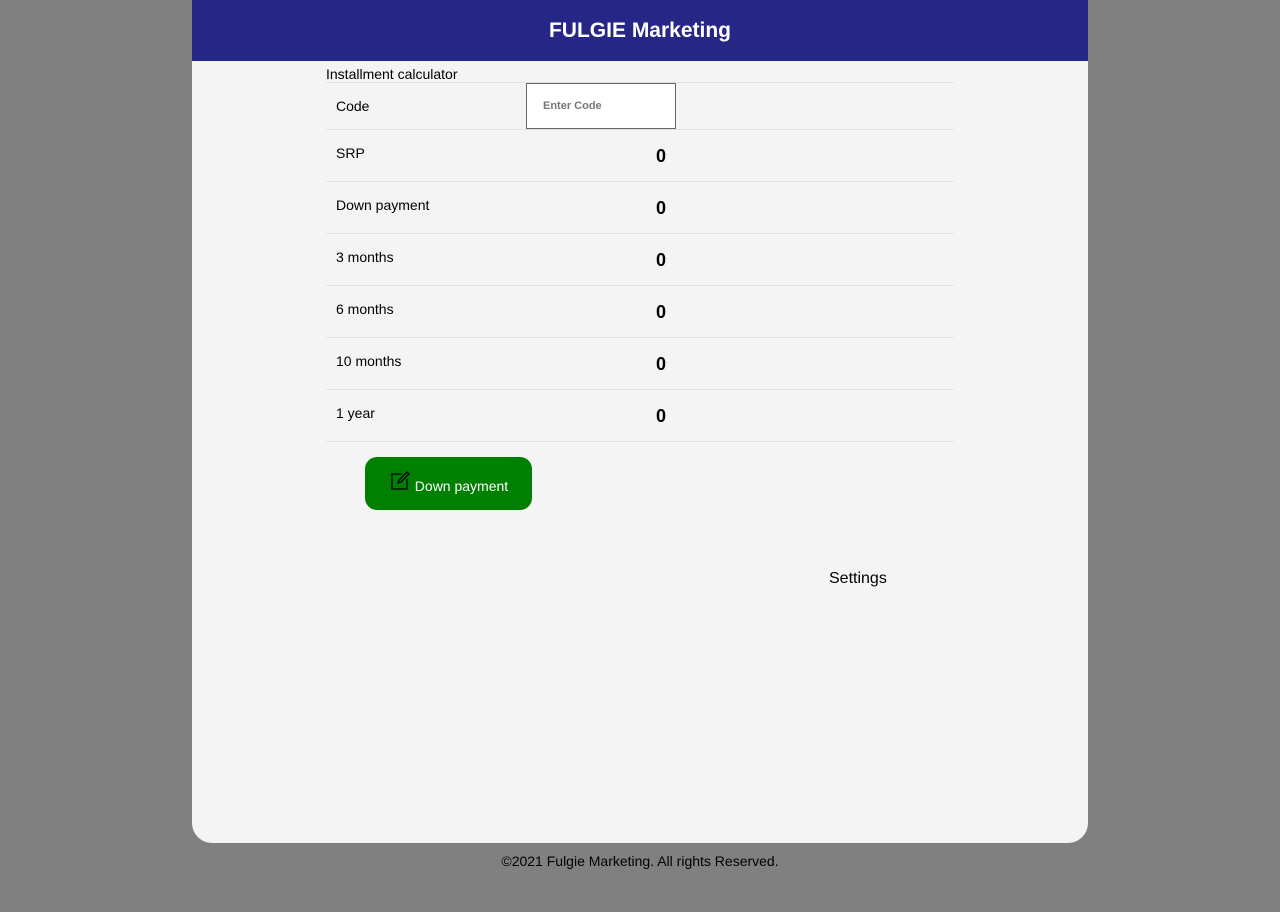 The width and height of the screenshot is (1280, 912). Describe the element at coordinates (640, 208) in the screenshot. I see `down-payment-row: Down payment 0` at that location.